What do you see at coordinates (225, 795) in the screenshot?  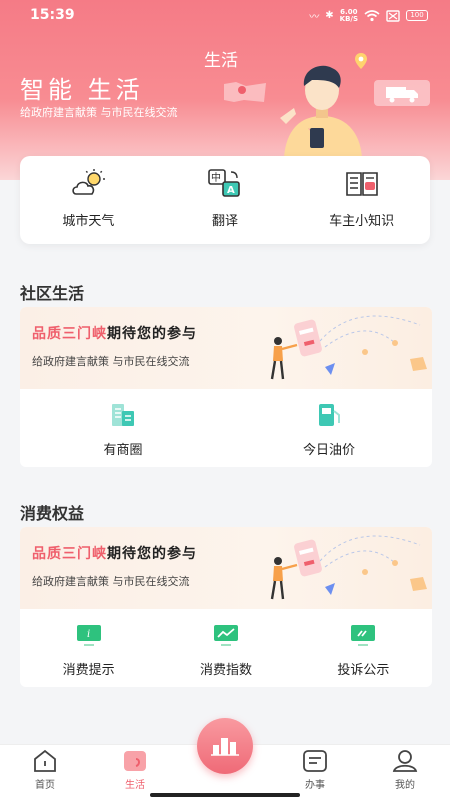 I see `home-indicator` at bounding box center [225, 795].